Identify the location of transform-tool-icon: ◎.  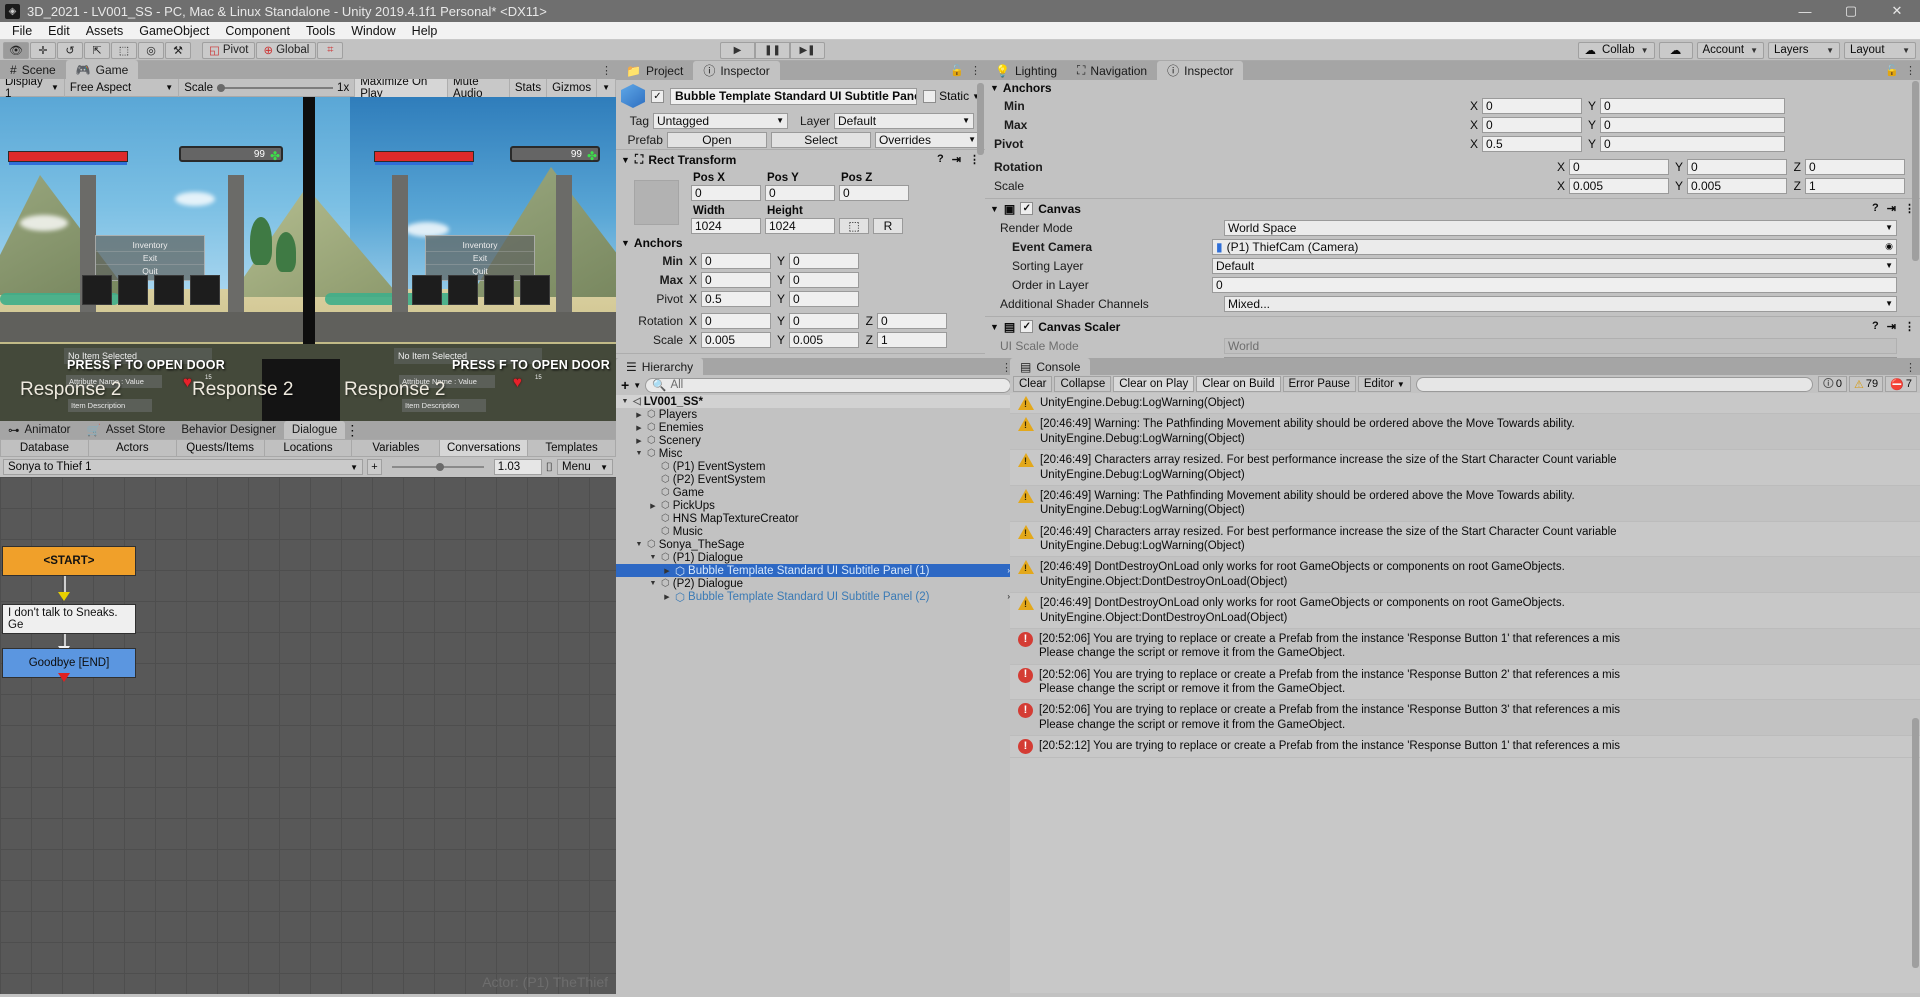
(151, 50).